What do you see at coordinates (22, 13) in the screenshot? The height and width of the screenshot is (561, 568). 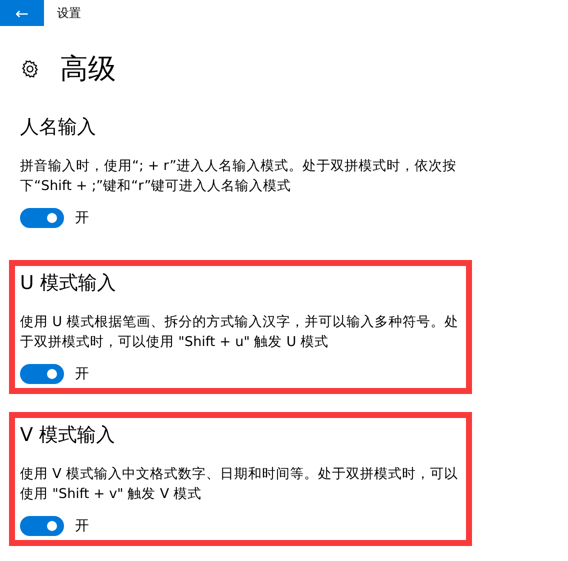 I see `back-button: ←` at bounding box center [22, 13].